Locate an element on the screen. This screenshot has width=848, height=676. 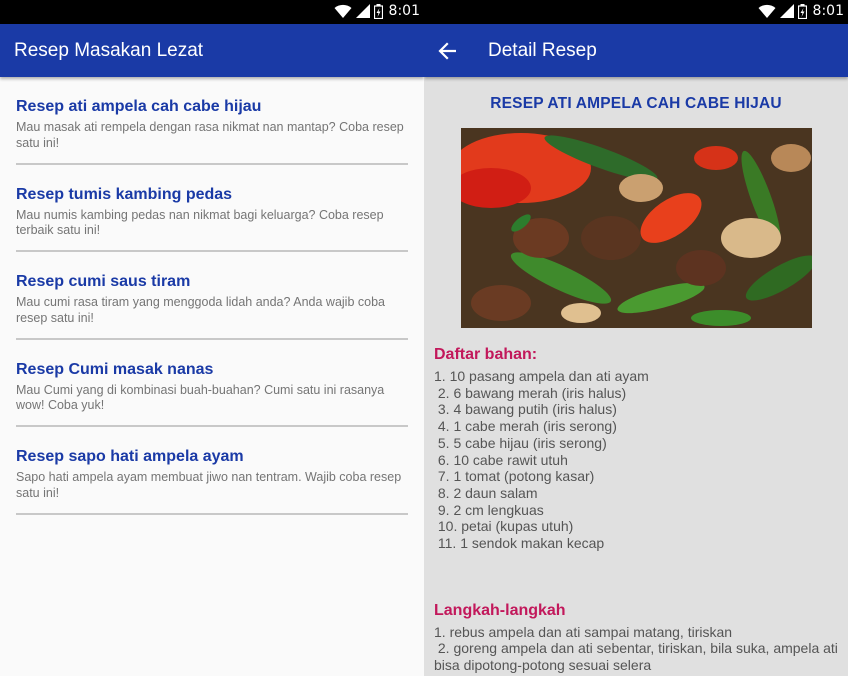
recipe-title: Resep Cumi masak nanas is located at coordinates (115, 369).